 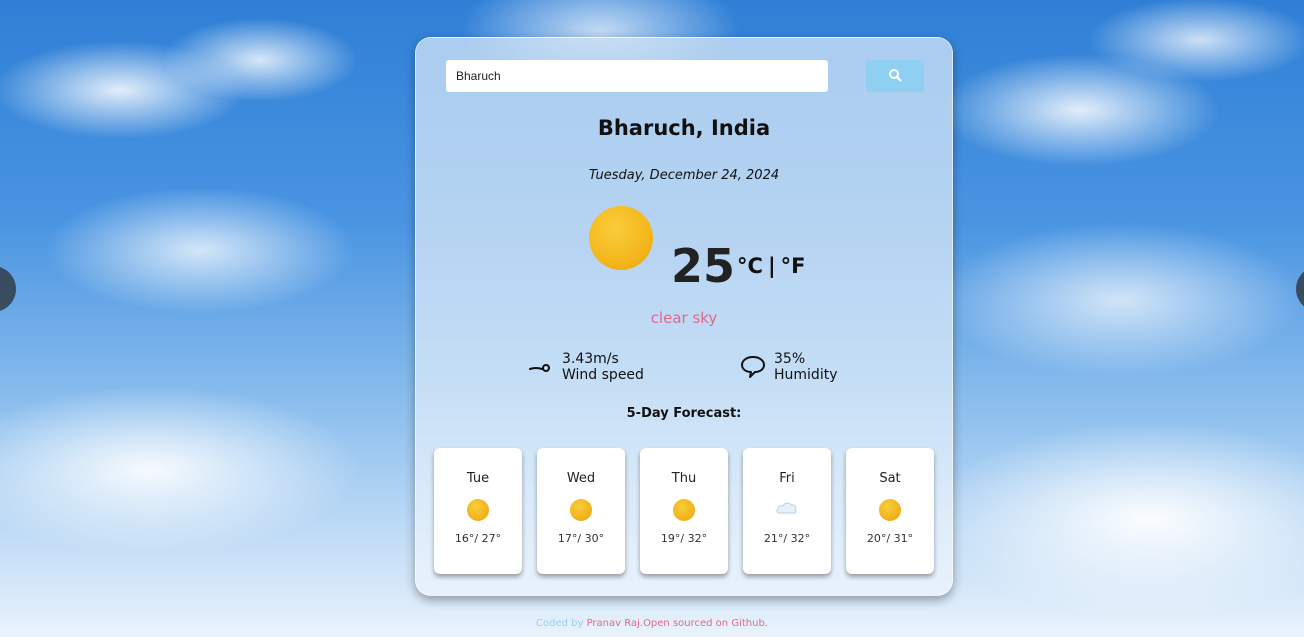 What do you see at coordinates (890, 478) in the screenshot?
I see `forecast-day: Sat` at bounding box center [890, 478].